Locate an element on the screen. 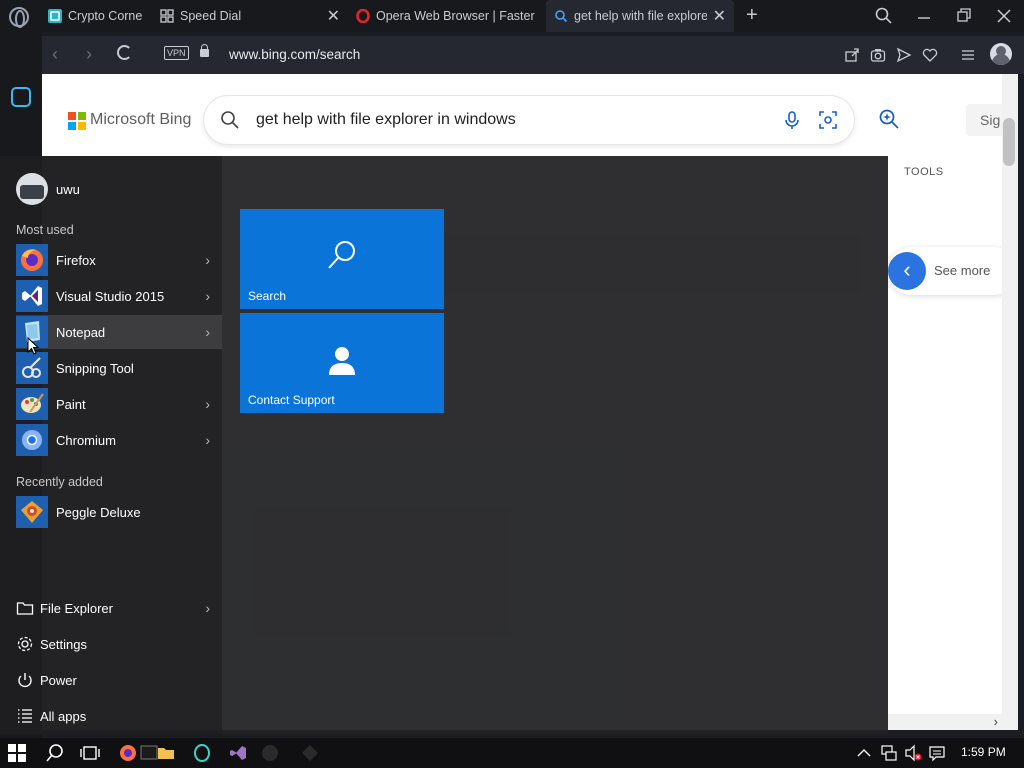  tab-opera-web-browser: Opera Web Browser | Faster is located at coordinates (446, 16).